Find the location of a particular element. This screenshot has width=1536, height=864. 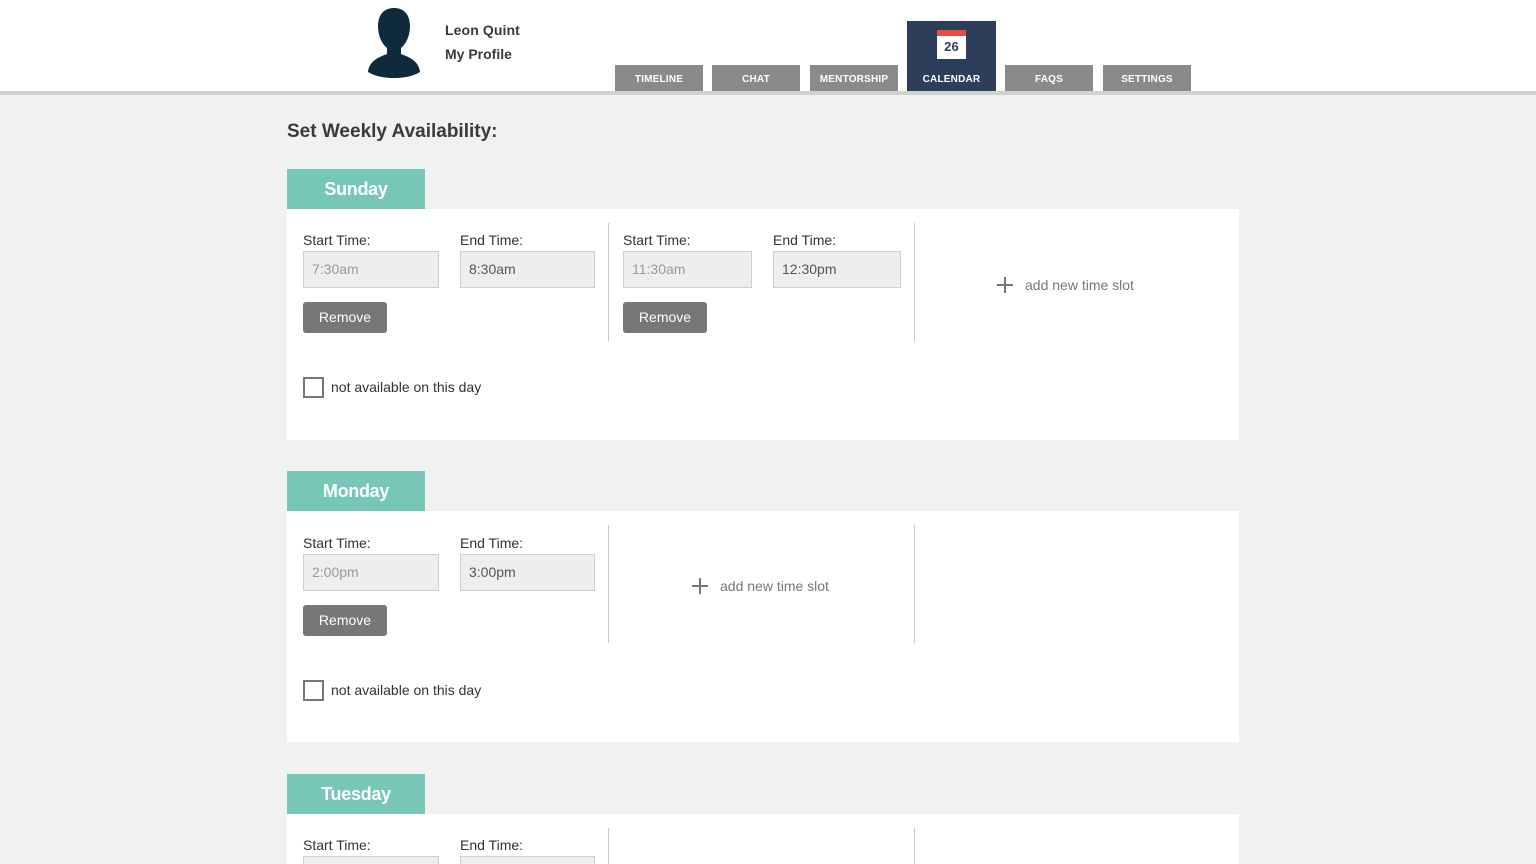

calendar-day-number: 26 is located at coordinates (951, 46).